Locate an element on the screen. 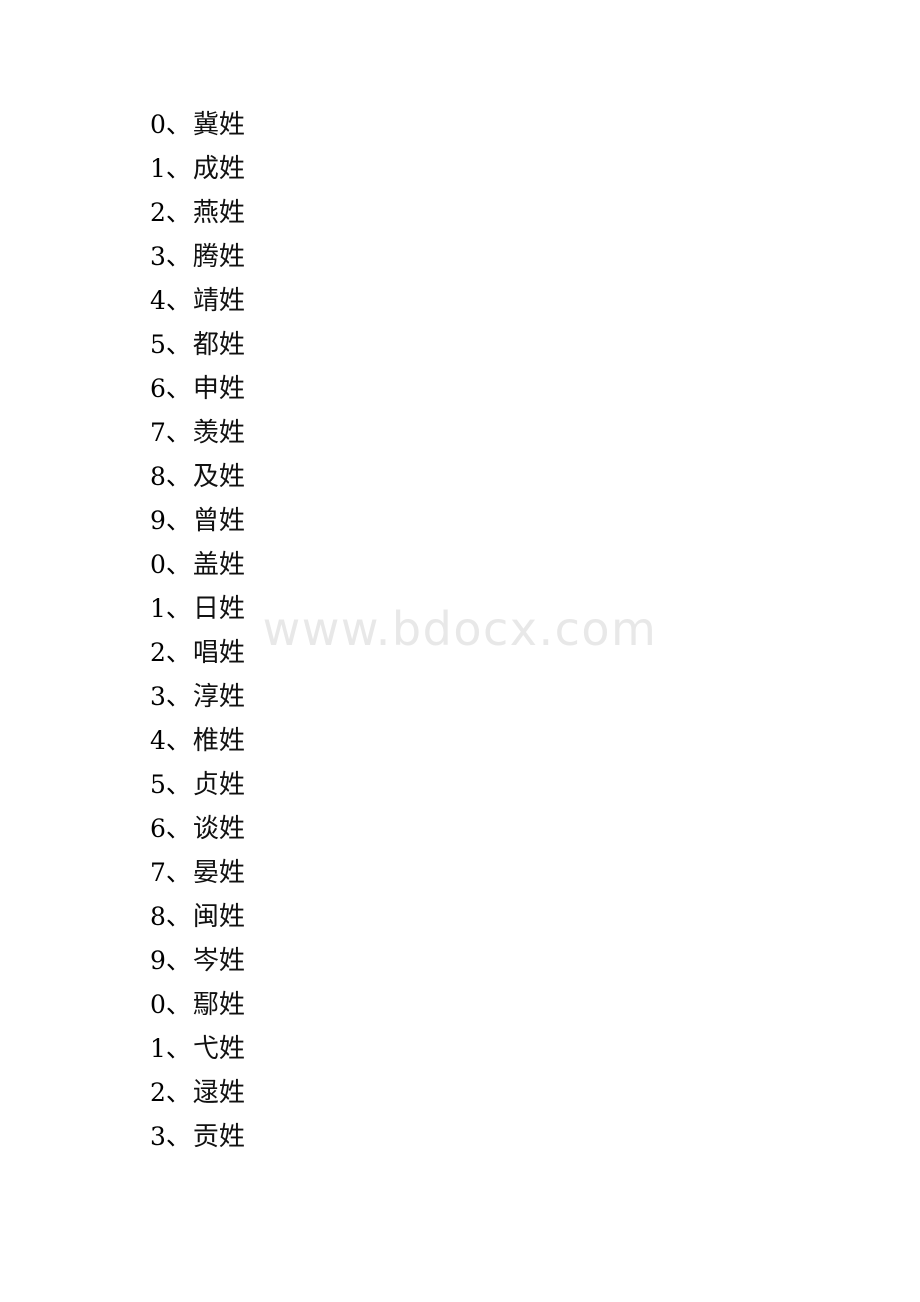 This screenshot has width=920, height=1302. list-item-surname: 日姓 is located at coordinates (218, 609).